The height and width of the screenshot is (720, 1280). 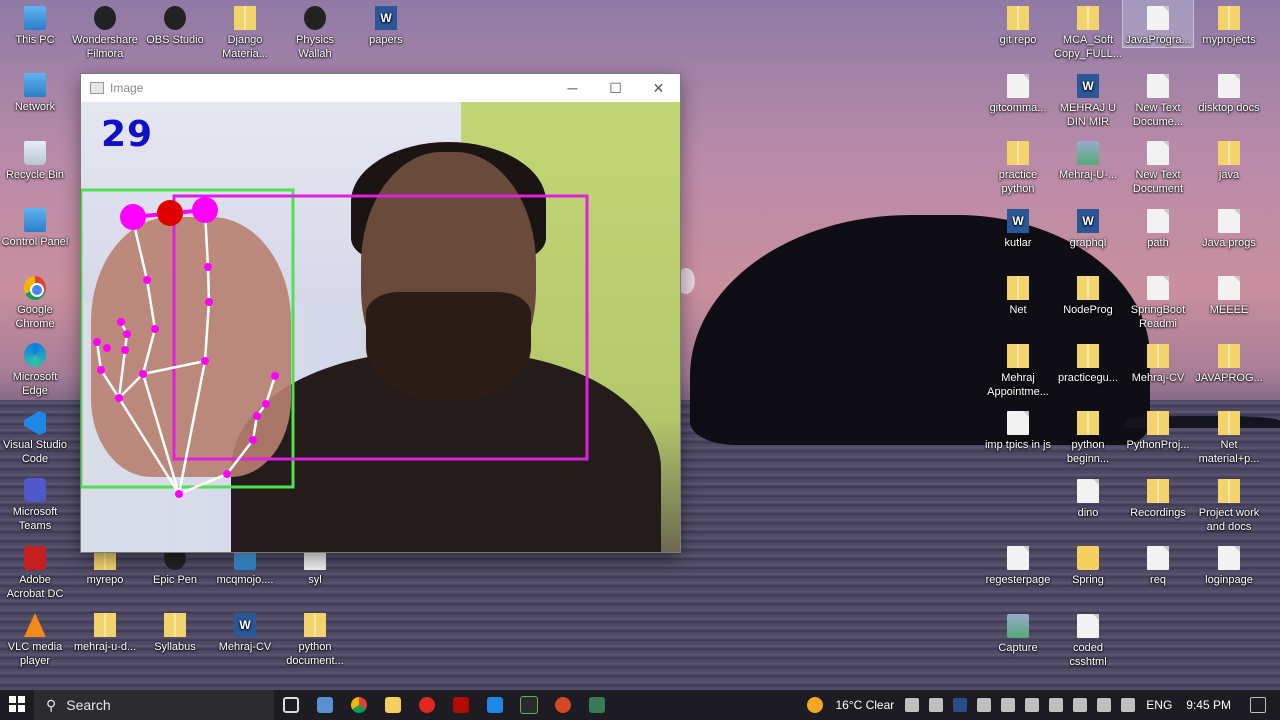 What do you see at coordinates (245, 630) in the screenshot?
I see `desktop-icon-mehraj-cv: W Mehraj-CV` at bounding box center [245, 630].